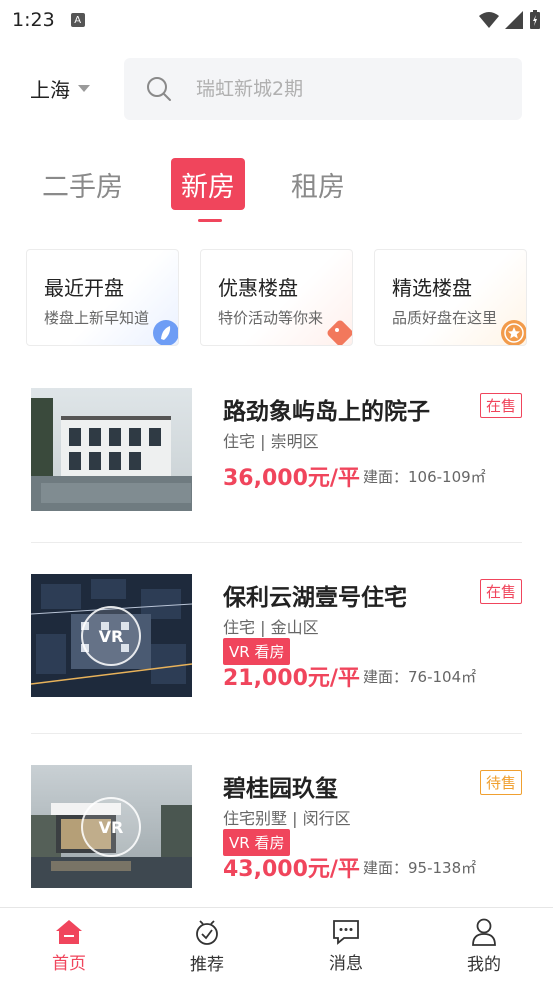  I want to click on card-discount: 优惠楼盘 特价活动等你来, so click(276, 297).